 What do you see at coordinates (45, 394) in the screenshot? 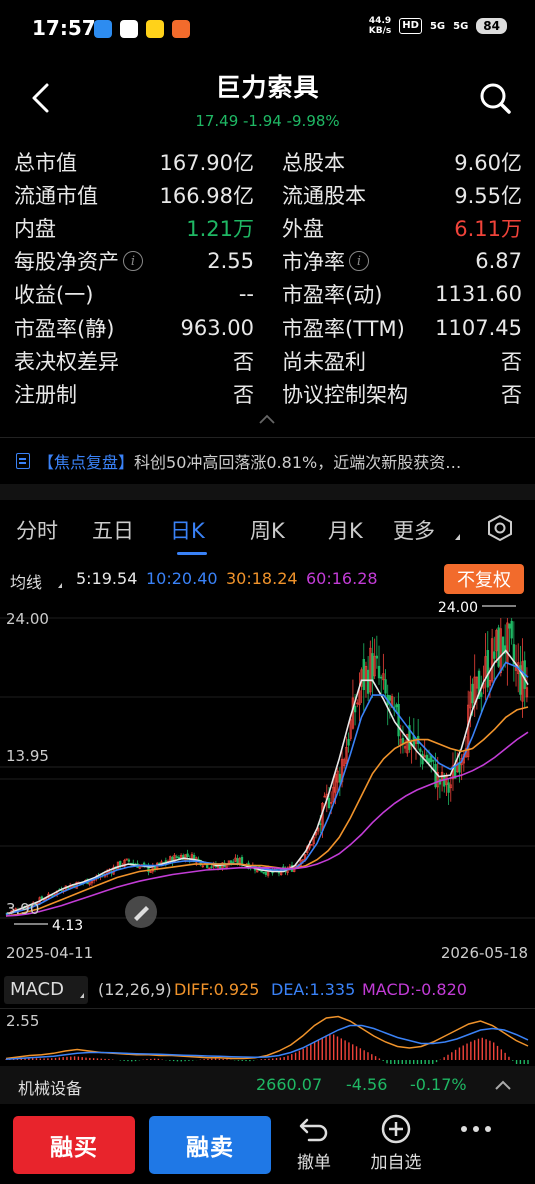
I see `stat-label: 注册制` at bounding box center [45, 394].